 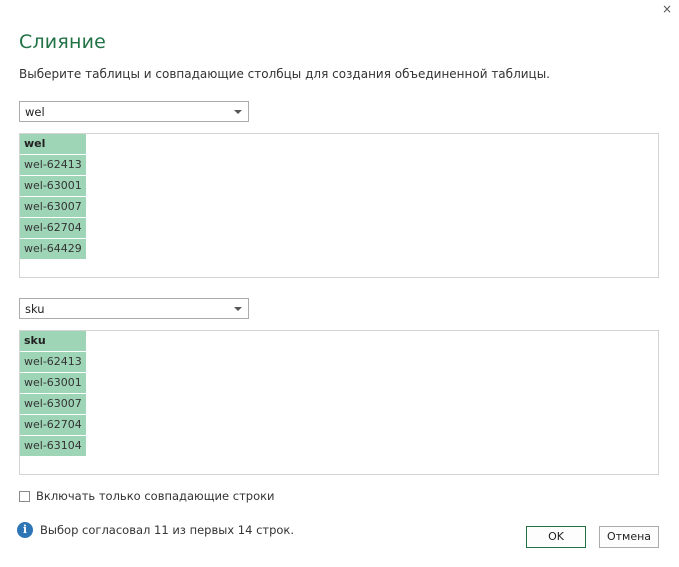 What do you see at coordinates (35, 309) in the screenshot?
I see `second-table-select-value: sku` at bounding box center [35, 309].